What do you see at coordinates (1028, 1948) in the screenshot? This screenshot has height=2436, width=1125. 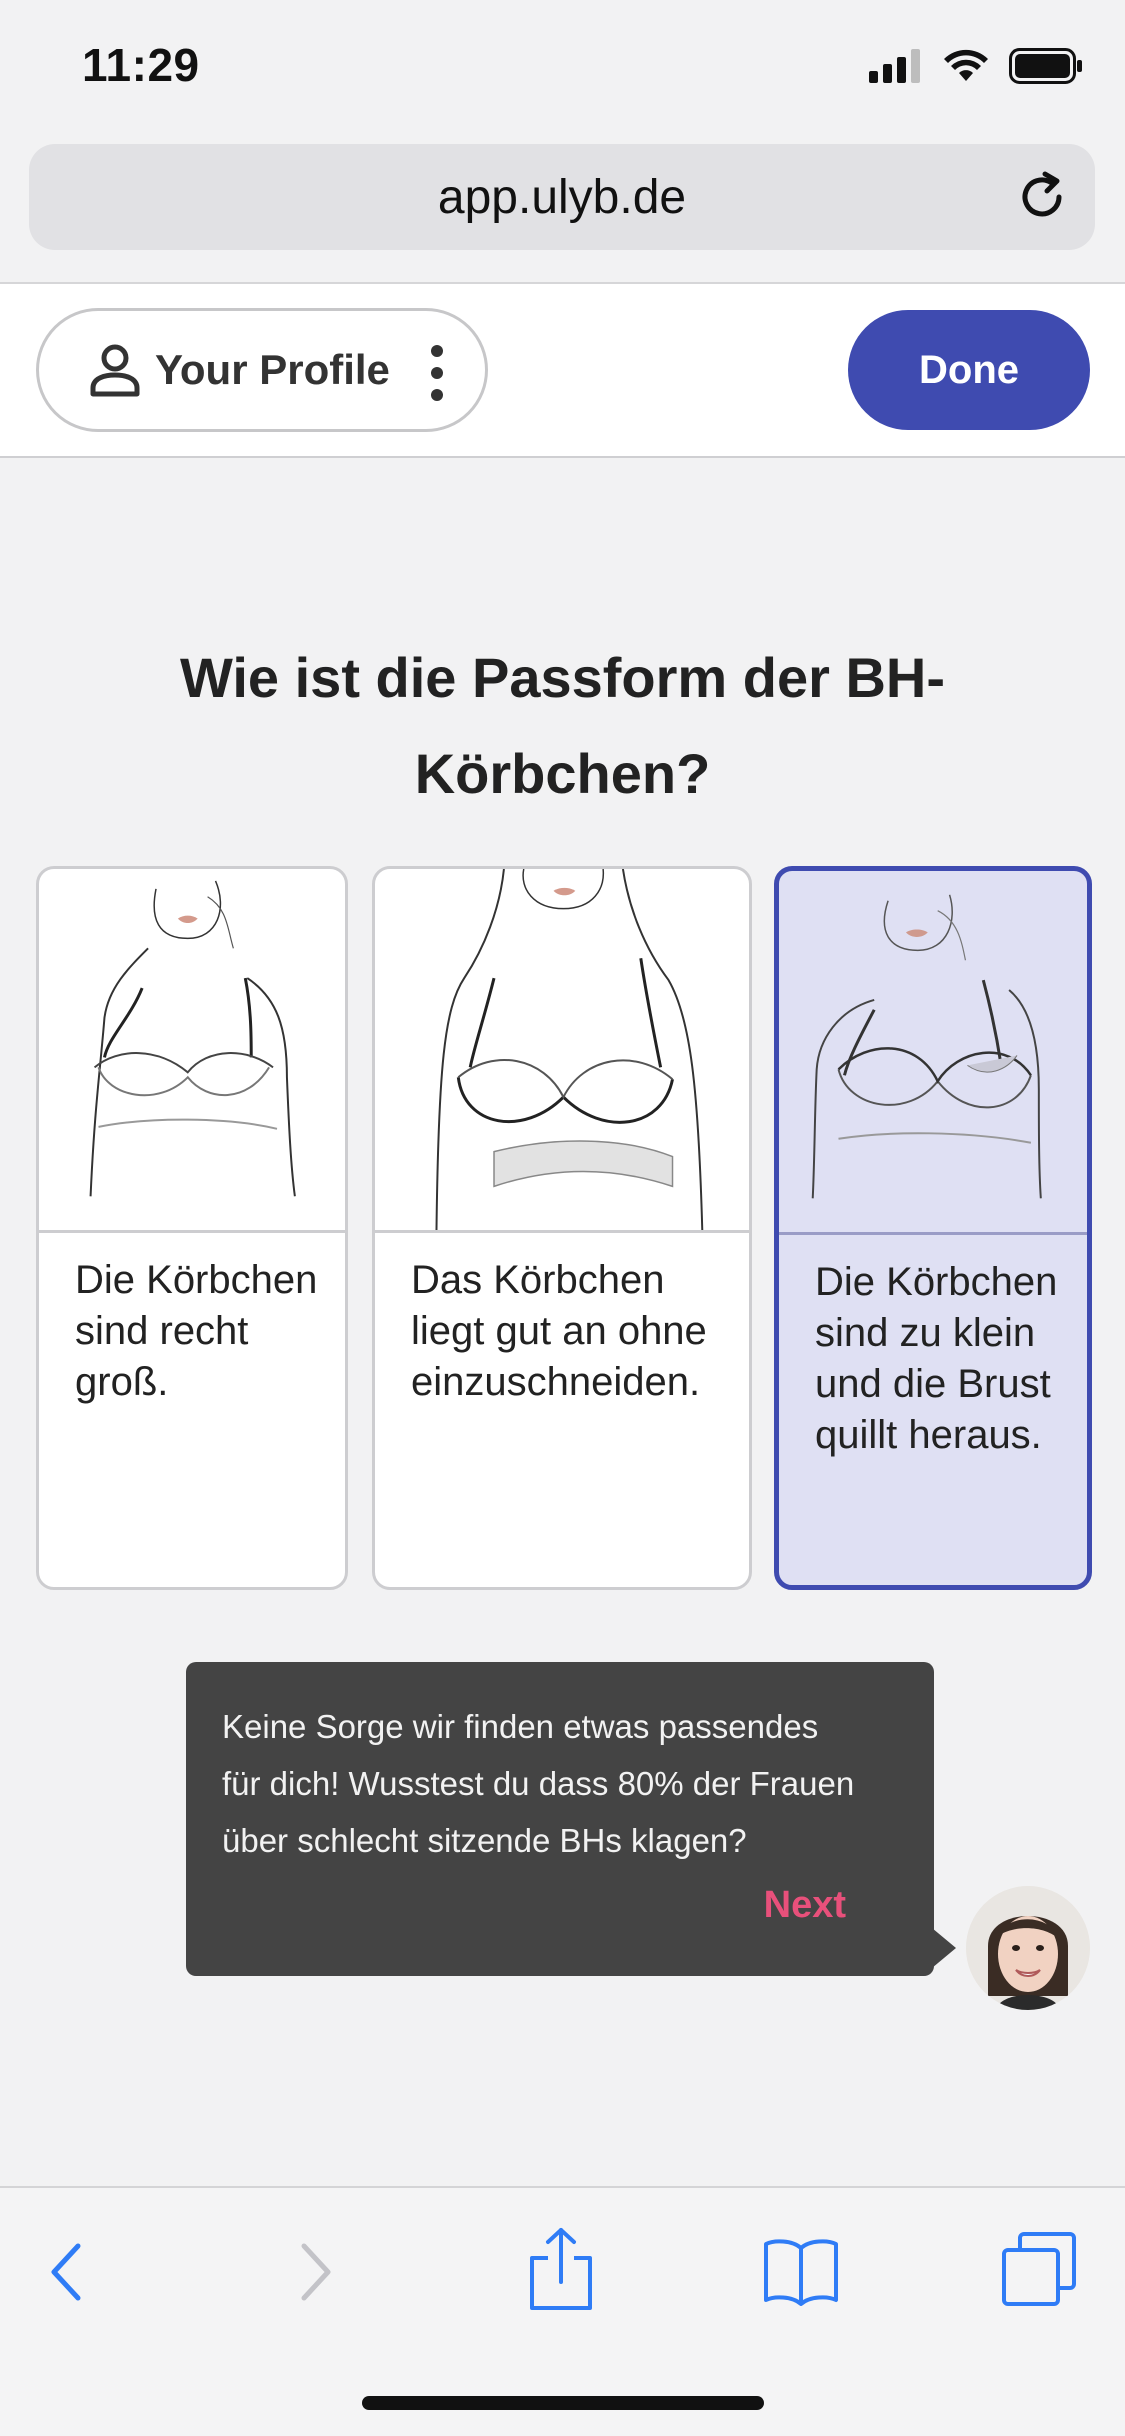 I see `assistant-avatar` at bounding box center [1028, 1948].